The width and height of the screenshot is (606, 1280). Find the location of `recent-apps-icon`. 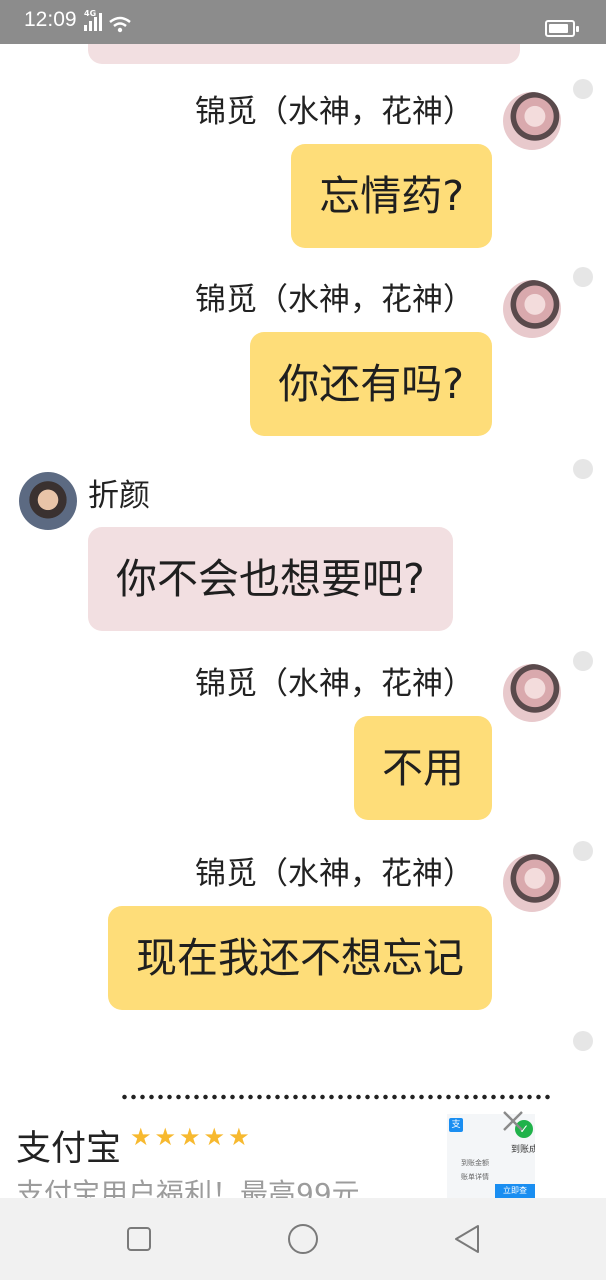

recent-apps-icon is located at coordinates (139, 1239).